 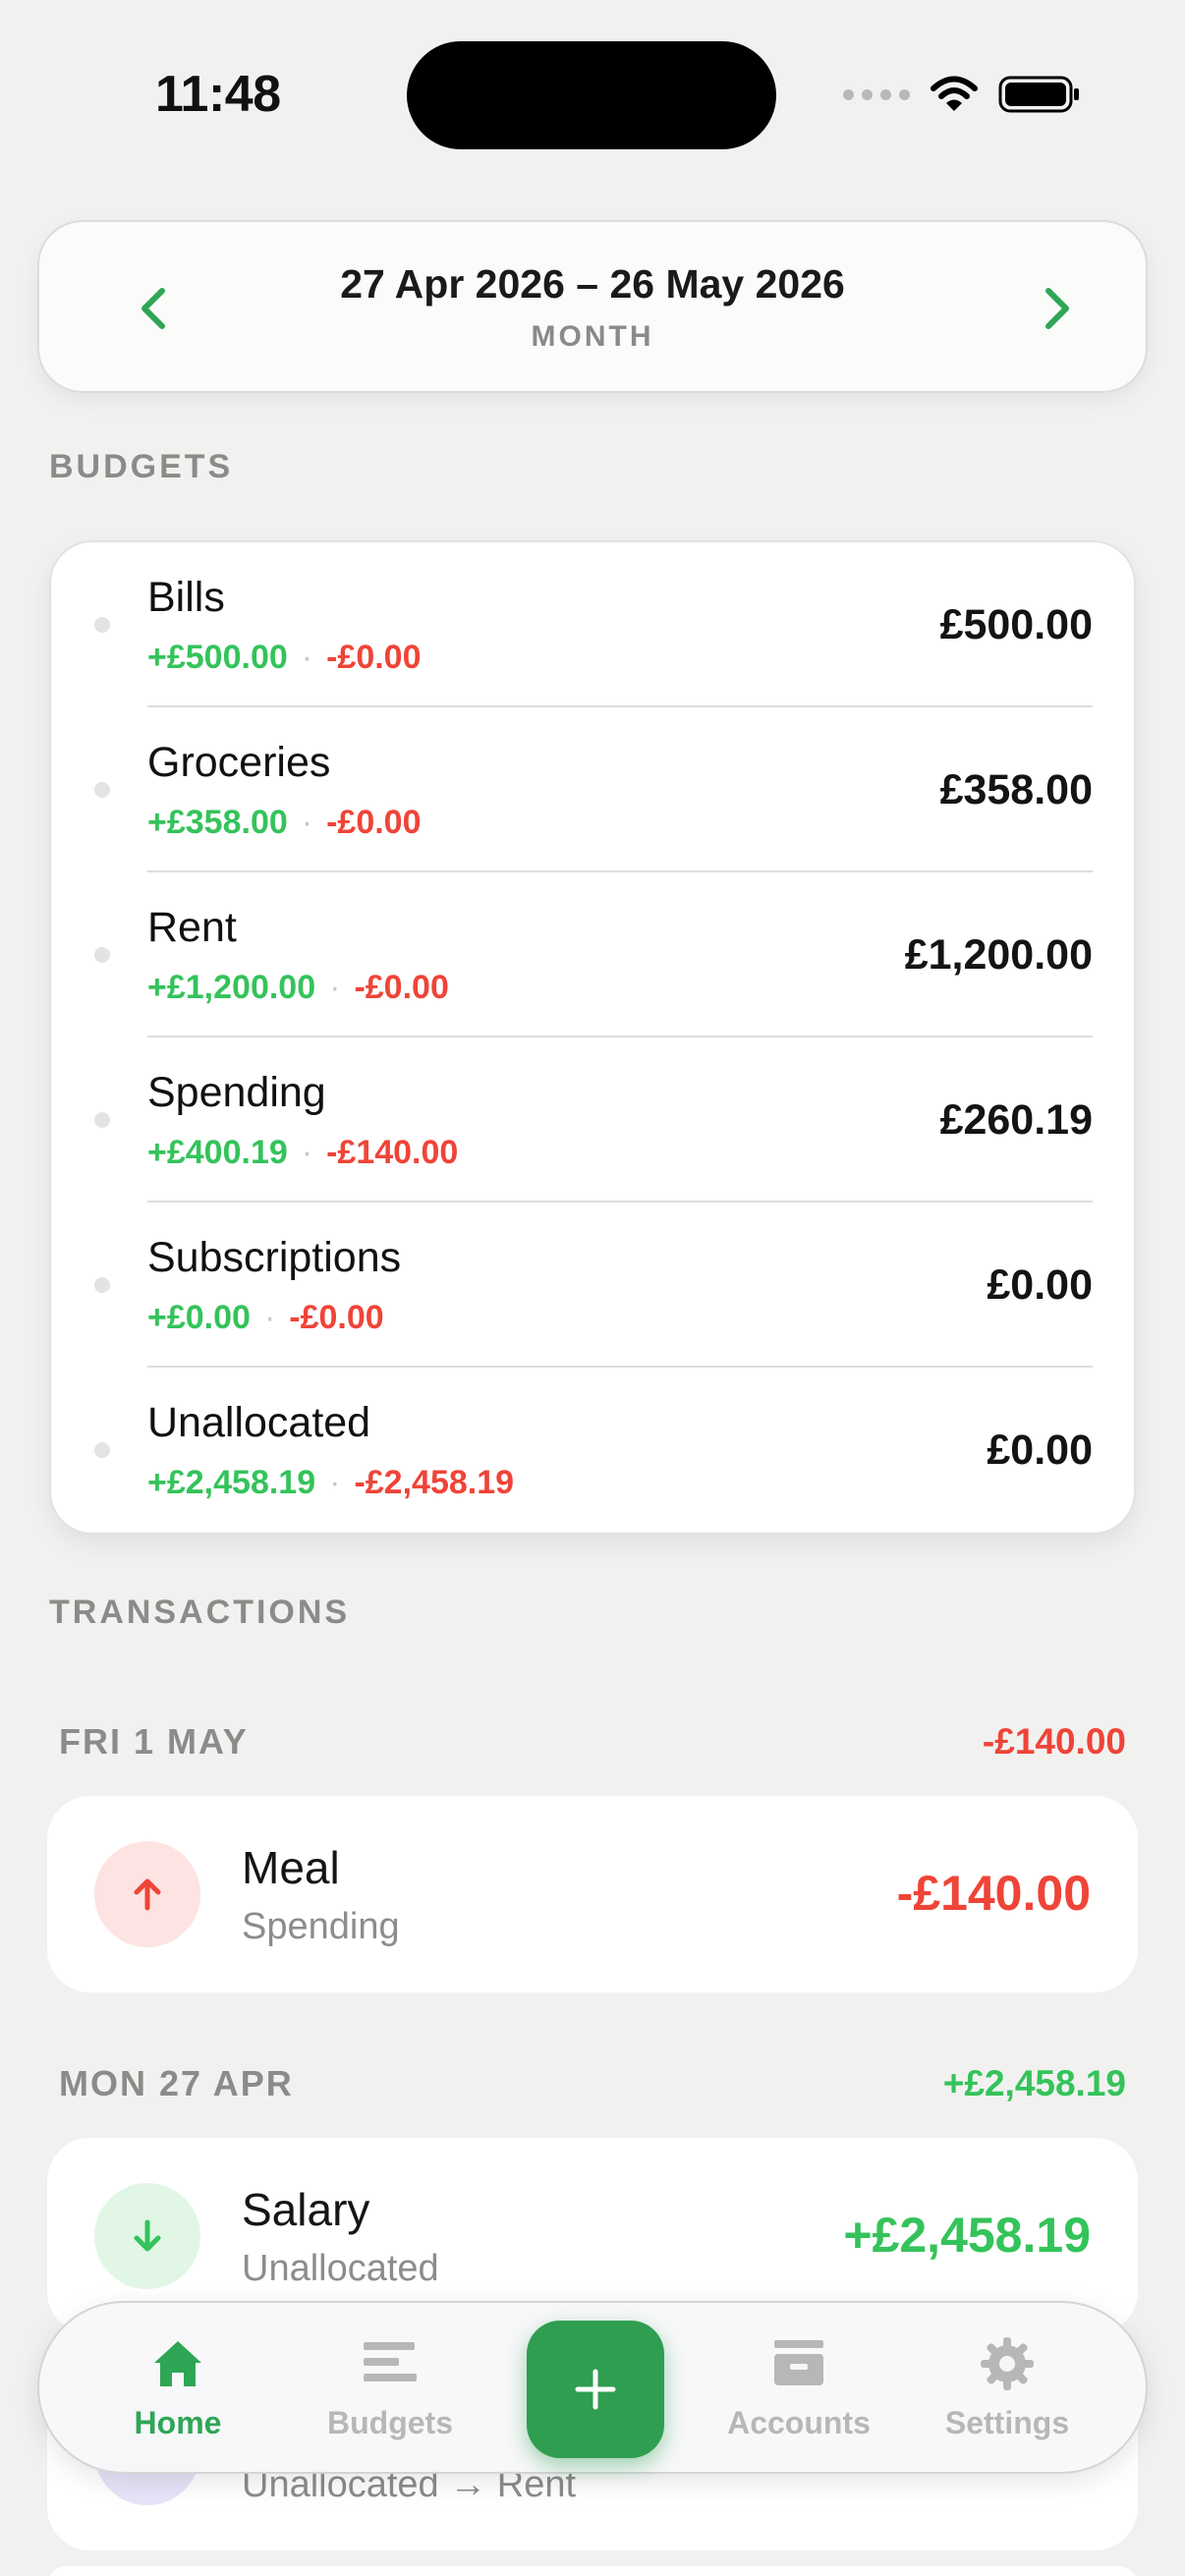 What do you see at coordinates (592, 1894) in the screenshot?
I see `transaction-meal: Meal Spending -£140.00` at bounding box center [592, 1894].